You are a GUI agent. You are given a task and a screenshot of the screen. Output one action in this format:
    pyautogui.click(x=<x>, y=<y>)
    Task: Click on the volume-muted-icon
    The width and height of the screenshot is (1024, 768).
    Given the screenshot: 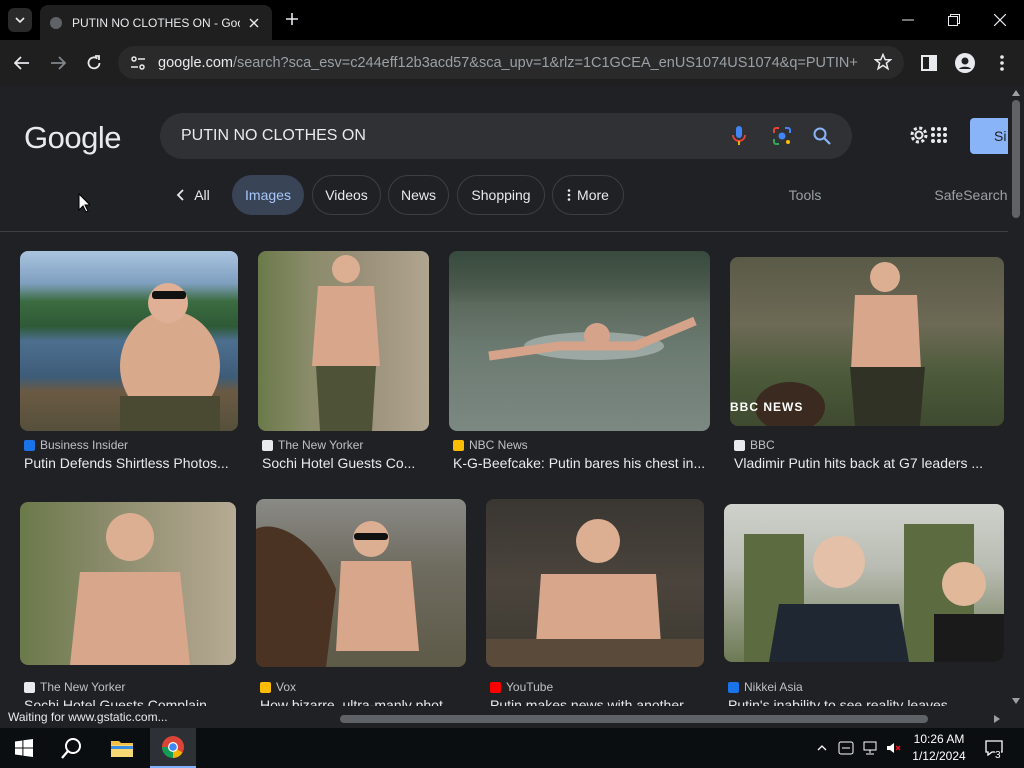 What is the action you would take?
    pyautogui.click(x=894, y=748)
    